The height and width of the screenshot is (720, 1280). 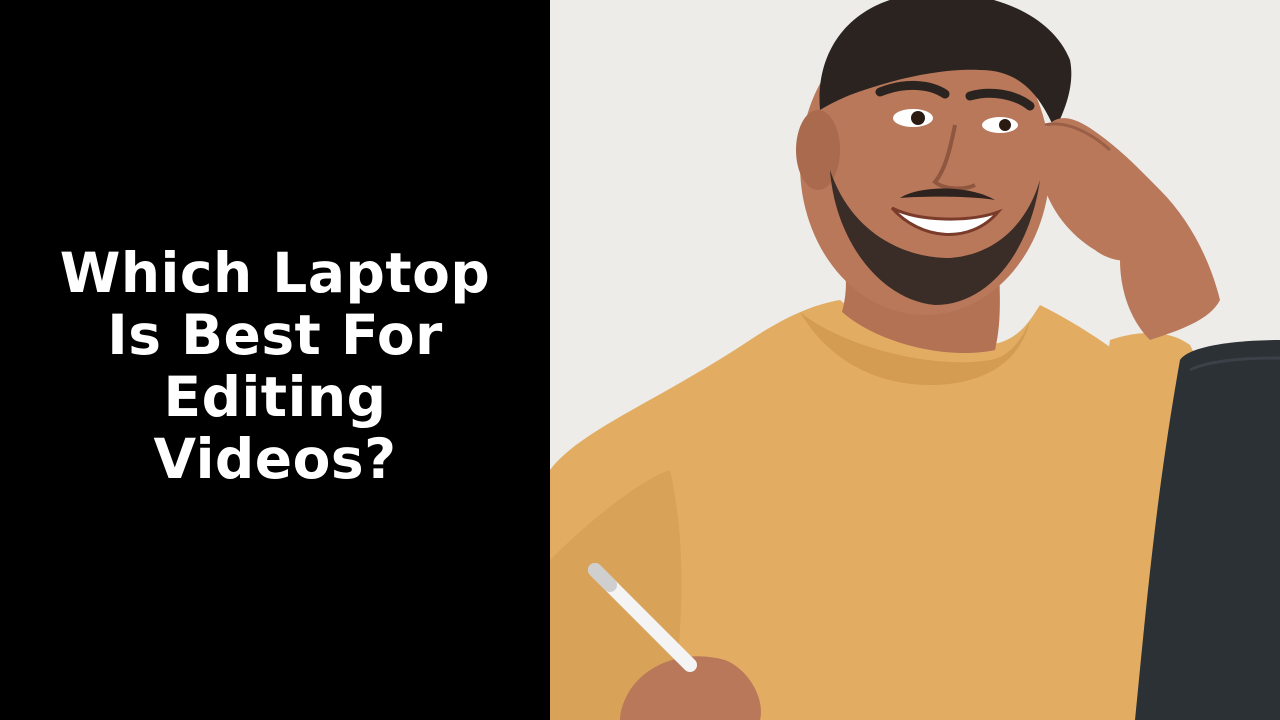 What do you see at coordinates (918, 118) in the screenshot?
I see `left-pupil` at bounding box center [918, 118].